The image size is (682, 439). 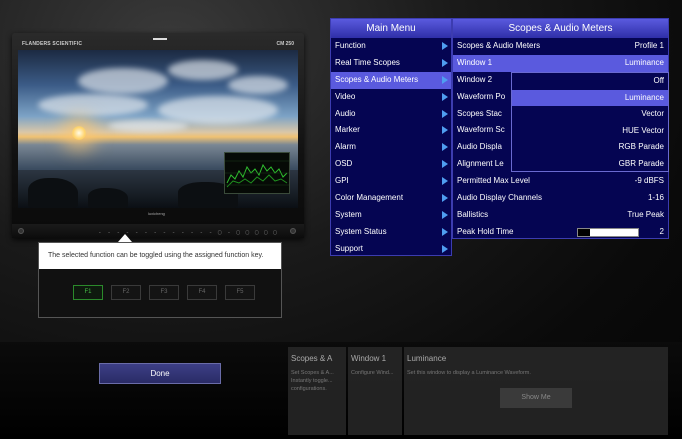 What do you see at coordinates (126, 292) in the screenshot?
I see `fkey-f2: F2` at bounding box center [126, 292].